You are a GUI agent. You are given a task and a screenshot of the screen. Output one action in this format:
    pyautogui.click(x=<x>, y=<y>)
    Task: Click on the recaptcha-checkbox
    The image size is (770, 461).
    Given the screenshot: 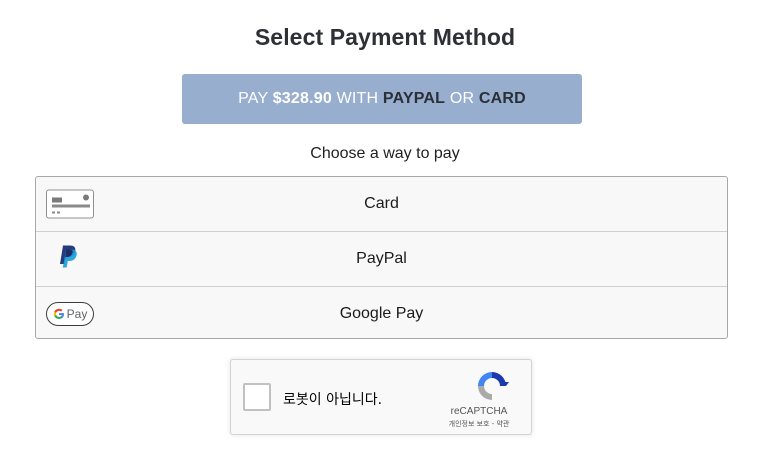 What is the action you would take?
    pyautogui.click(x=257, y=397)
    